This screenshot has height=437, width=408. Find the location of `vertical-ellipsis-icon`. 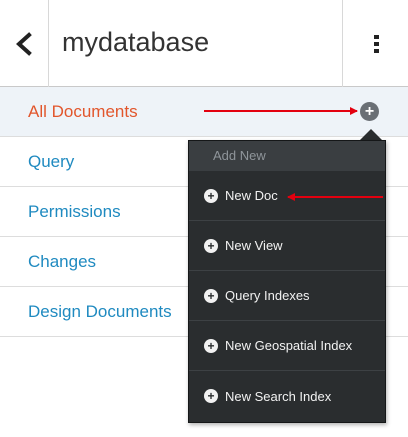

vertical-ellipsis-icon is located at coordinates (376, 43).